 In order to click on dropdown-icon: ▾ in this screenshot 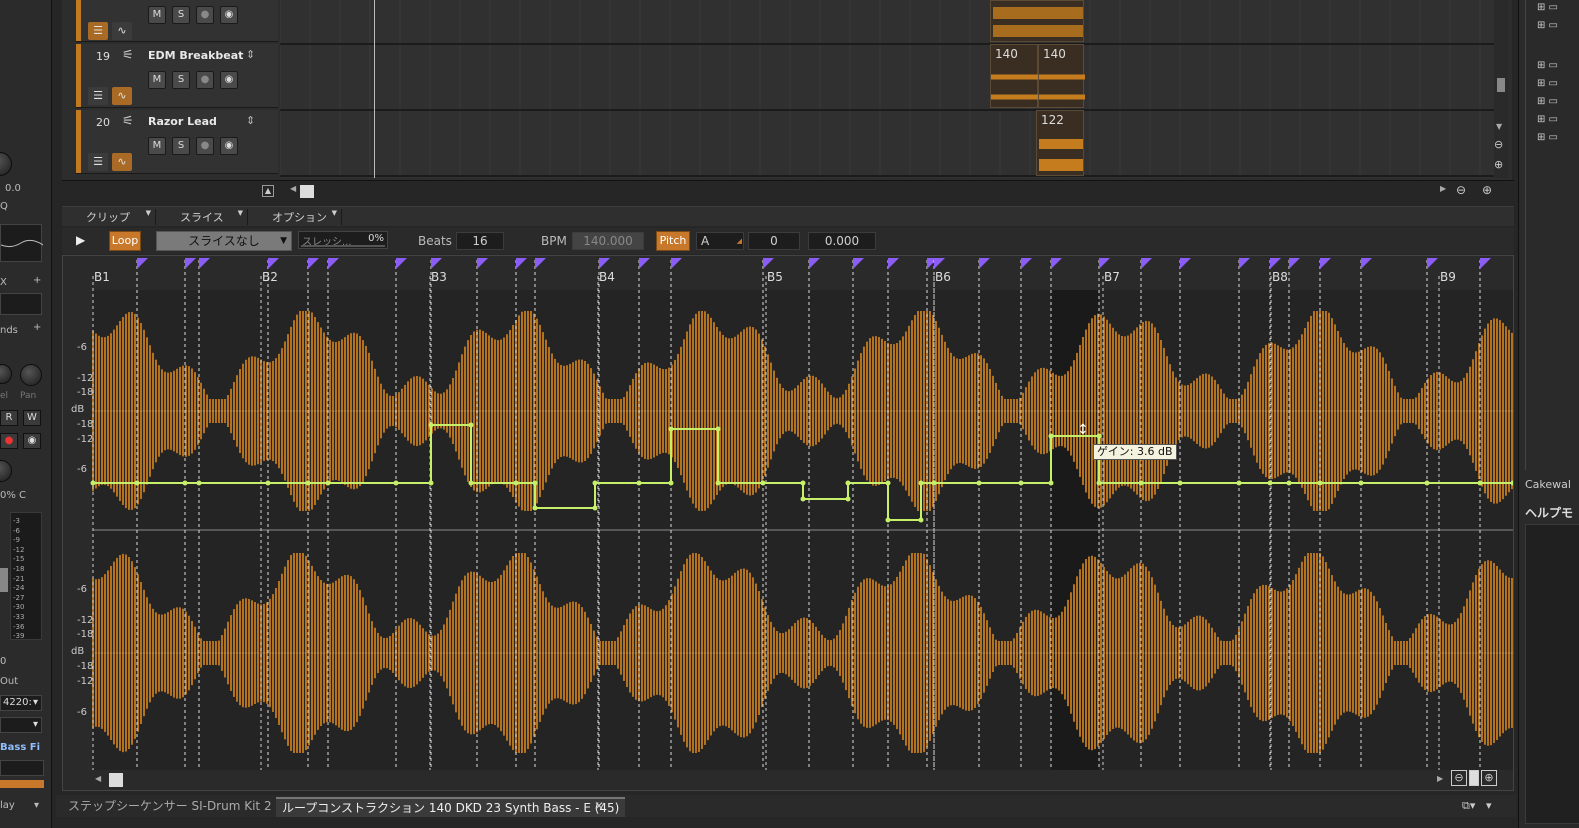, I will do `click(36, 805)`.